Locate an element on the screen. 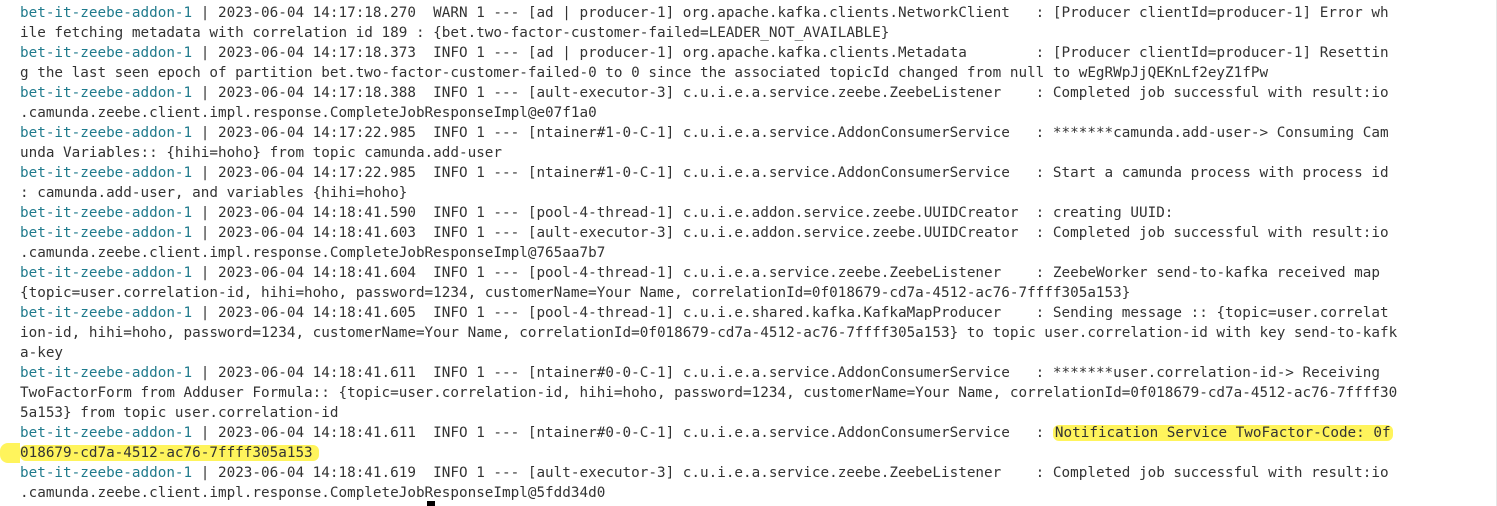 Image resolution: width=1497 pixels, height=506 pixels. log-line-continuation: a-key is located at coordinates (42, 353).